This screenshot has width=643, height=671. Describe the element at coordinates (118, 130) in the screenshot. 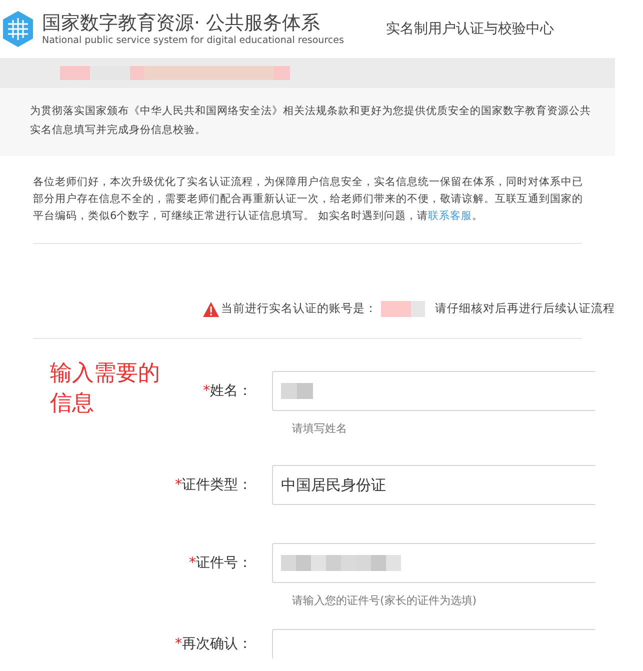

I see `notice-text: 实名信息填写并完成身份信息校验。` at that location.